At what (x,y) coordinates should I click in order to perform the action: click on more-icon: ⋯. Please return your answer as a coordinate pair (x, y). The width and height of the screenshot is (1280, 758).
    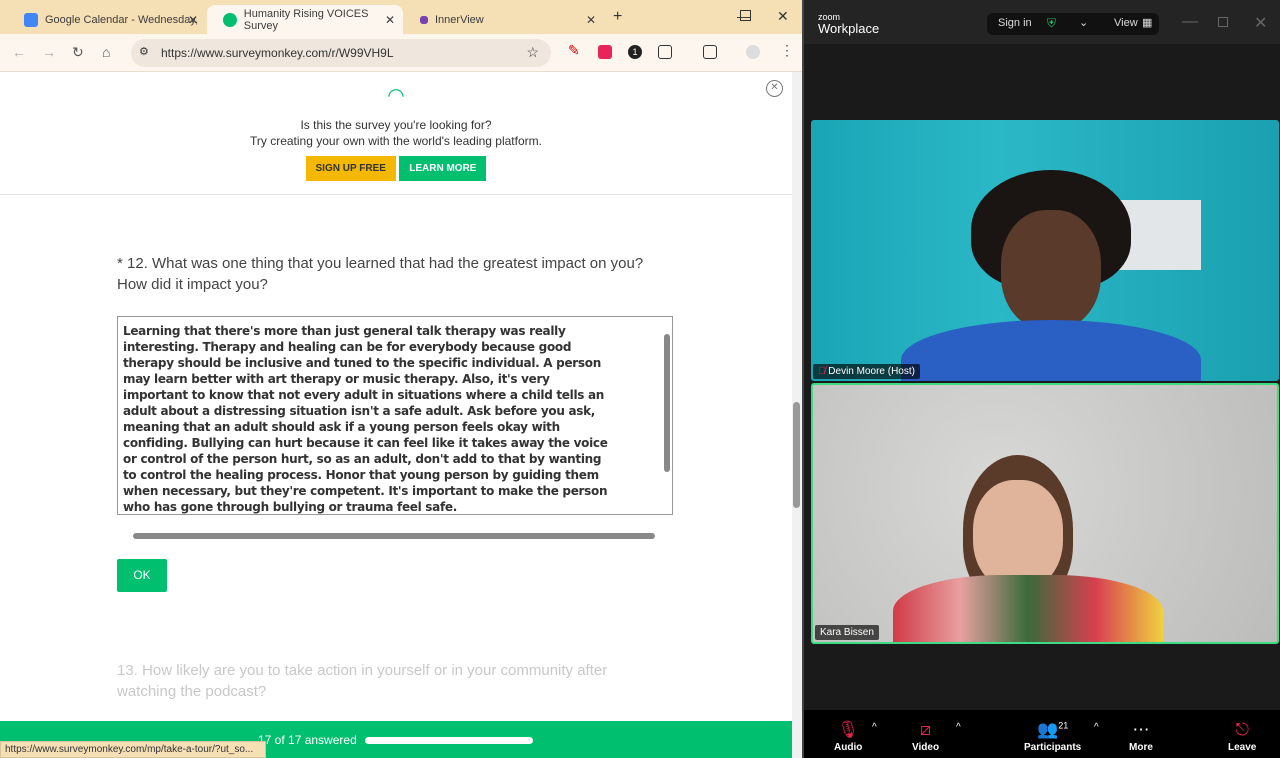
    Looking at the image, I should click on (1141, 729).